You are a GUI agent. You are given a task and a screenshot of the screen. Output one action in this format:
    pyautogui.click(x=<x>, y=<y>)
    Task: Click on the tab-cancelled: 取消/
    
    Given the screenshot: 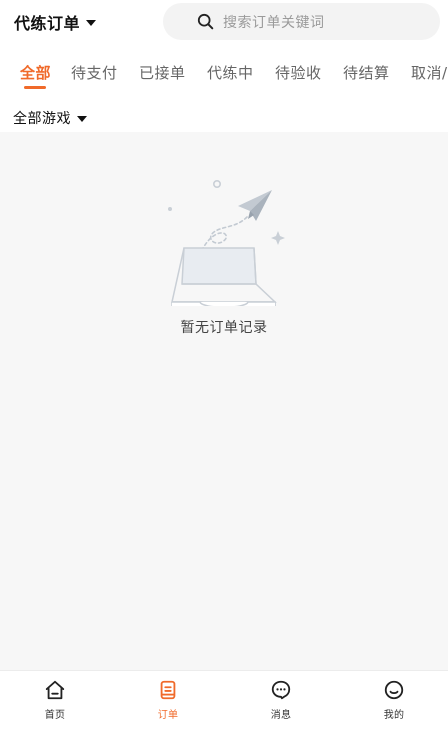 What is the action you would take?
    pyautogui.click(x=429, y=72)
    